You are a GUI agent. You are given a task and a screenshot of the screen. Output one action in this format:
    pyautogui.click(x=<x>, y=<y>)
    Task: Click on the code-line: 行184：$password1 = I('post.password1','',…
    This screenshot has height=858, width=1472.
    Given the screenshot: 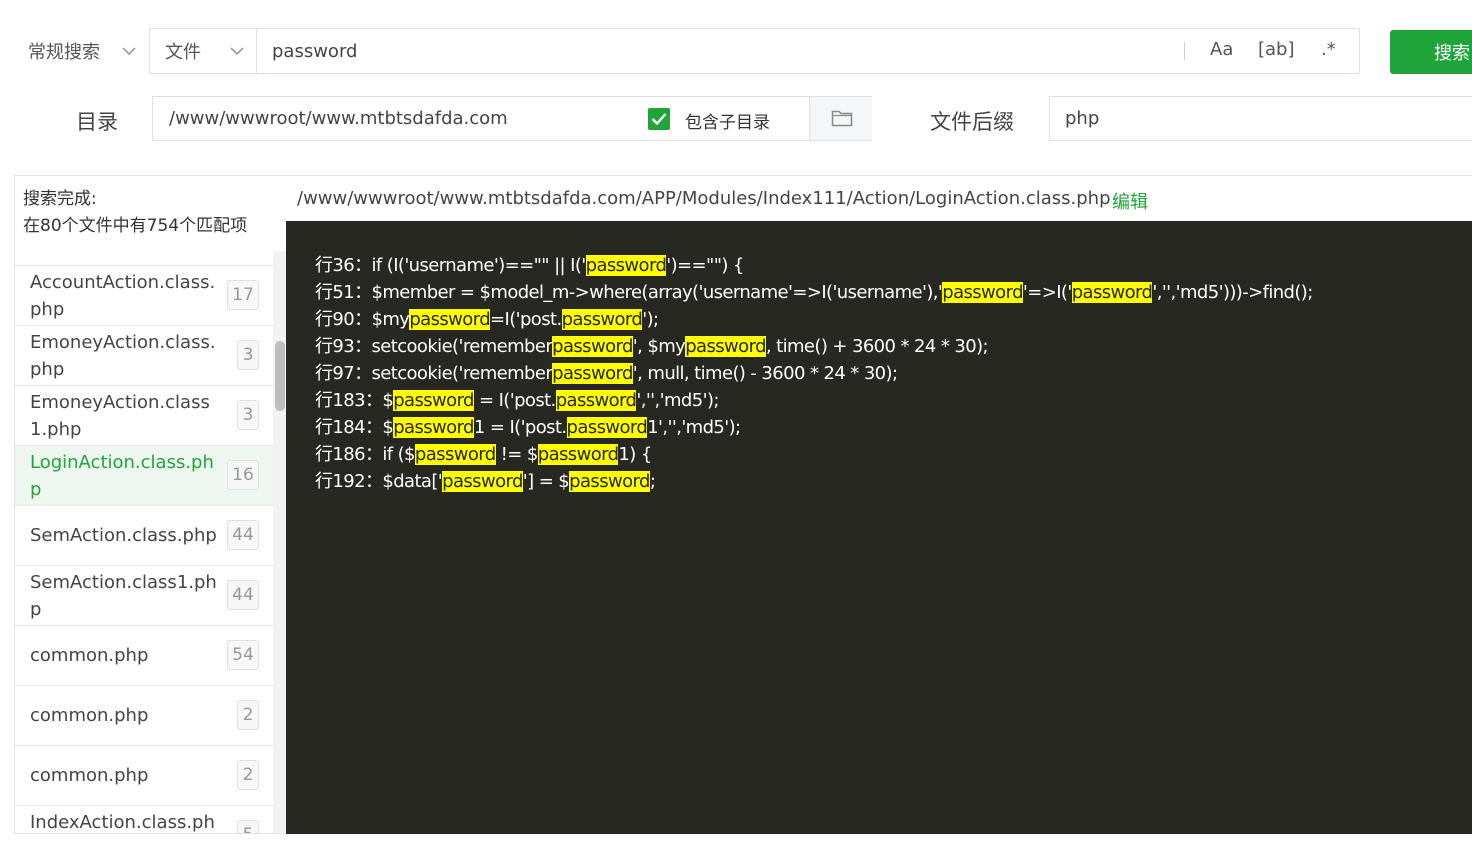 What is the action you would take?
    pyautogui.click(x=814, y=427)
    